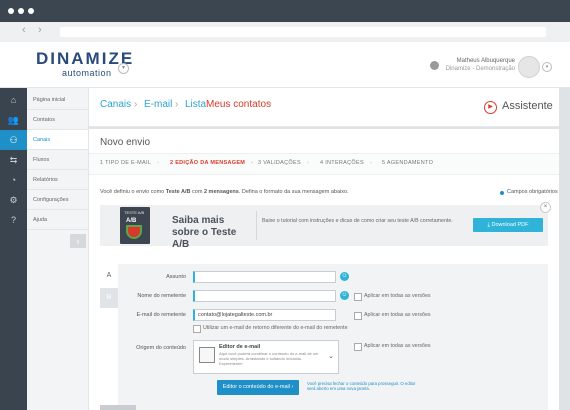 The width and height of the screenshot is (570, 410). Describe the element at coordinates (57, 100) in the screenshot. I see `sidebar-item-home: Página inicial` at that location.